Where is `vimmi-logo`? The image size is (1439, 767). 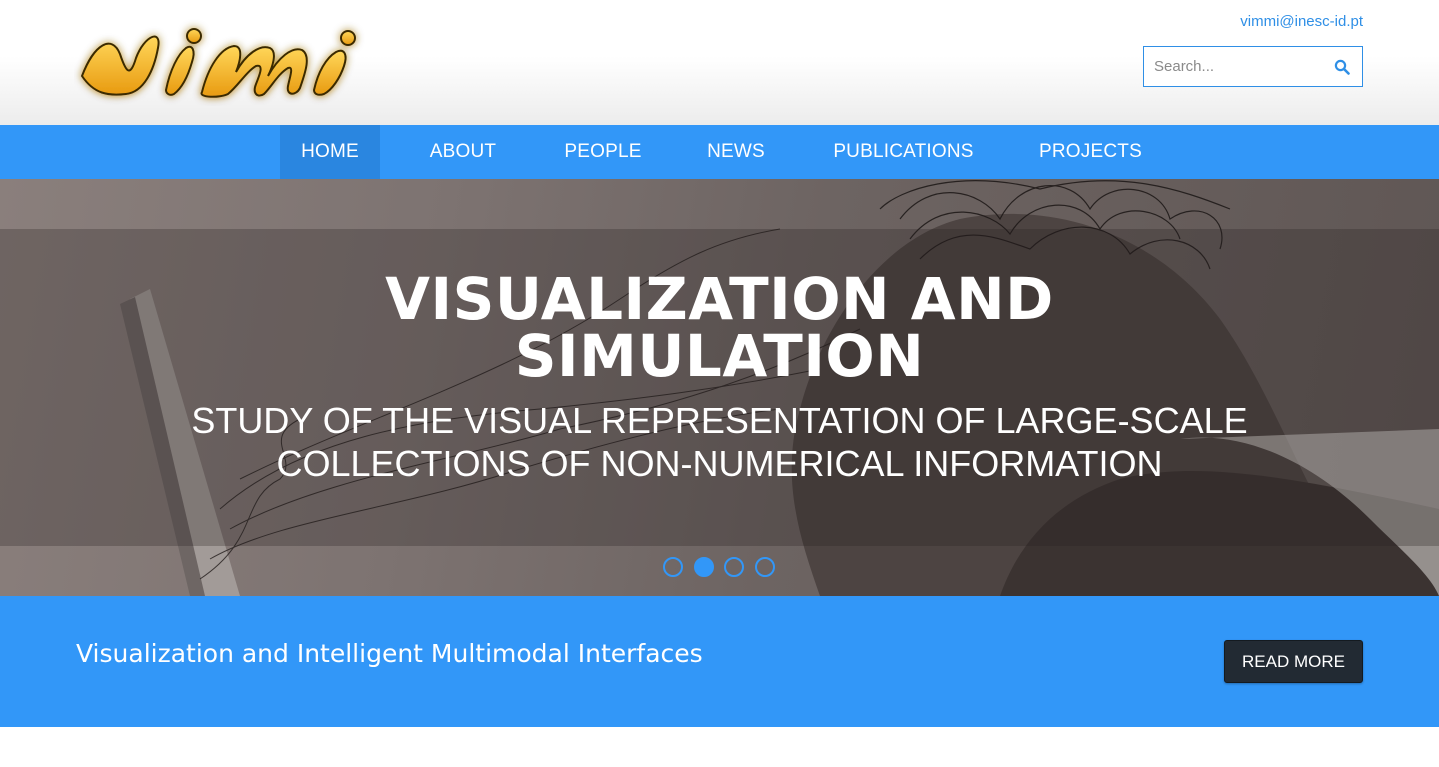
vimmi-logo is located at coordinates (224, 60).